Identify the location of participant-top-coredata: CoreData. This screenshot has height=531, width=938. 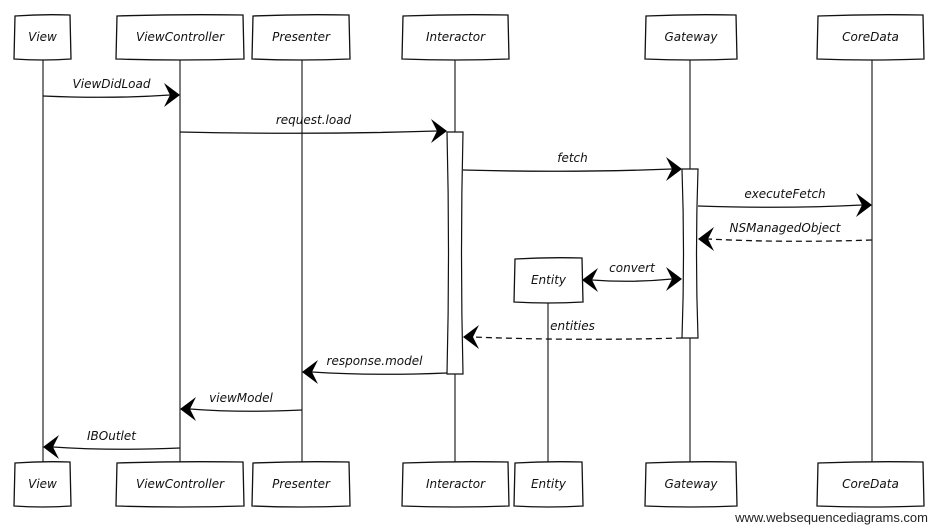
(870, 37).